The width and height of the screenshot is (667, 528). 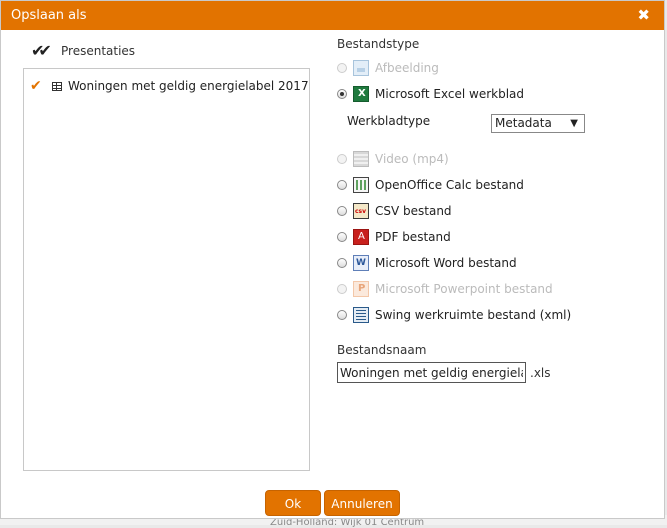 What do you see at coordinates (342, 159) in the screenshot?
I see `radio-video` at bounding box center [342, 159].